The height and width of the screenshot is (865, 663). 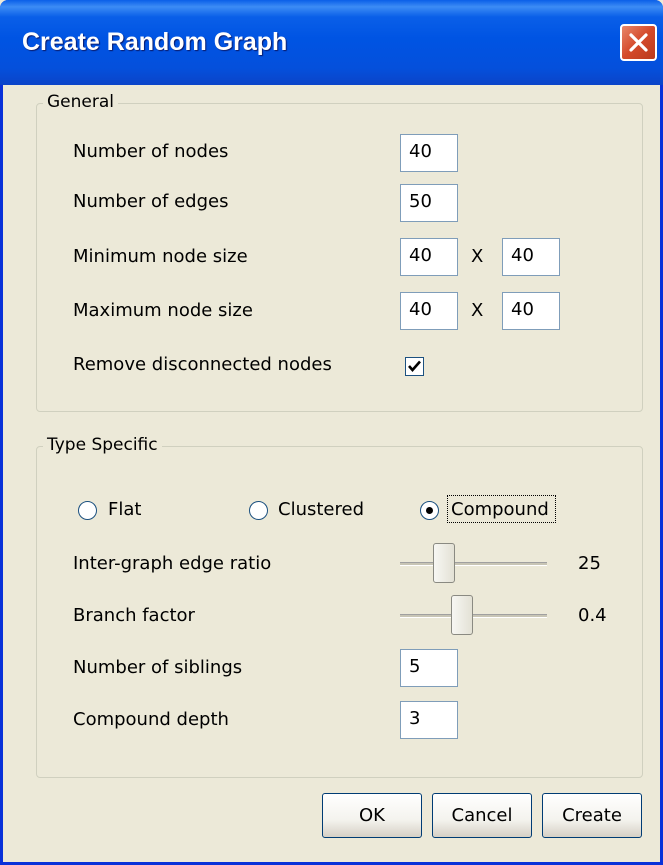 What do you see at coordinates (473, 564) in the screenshot?
I see `inter-graph-slider-track` at bounding box center [473, 564].